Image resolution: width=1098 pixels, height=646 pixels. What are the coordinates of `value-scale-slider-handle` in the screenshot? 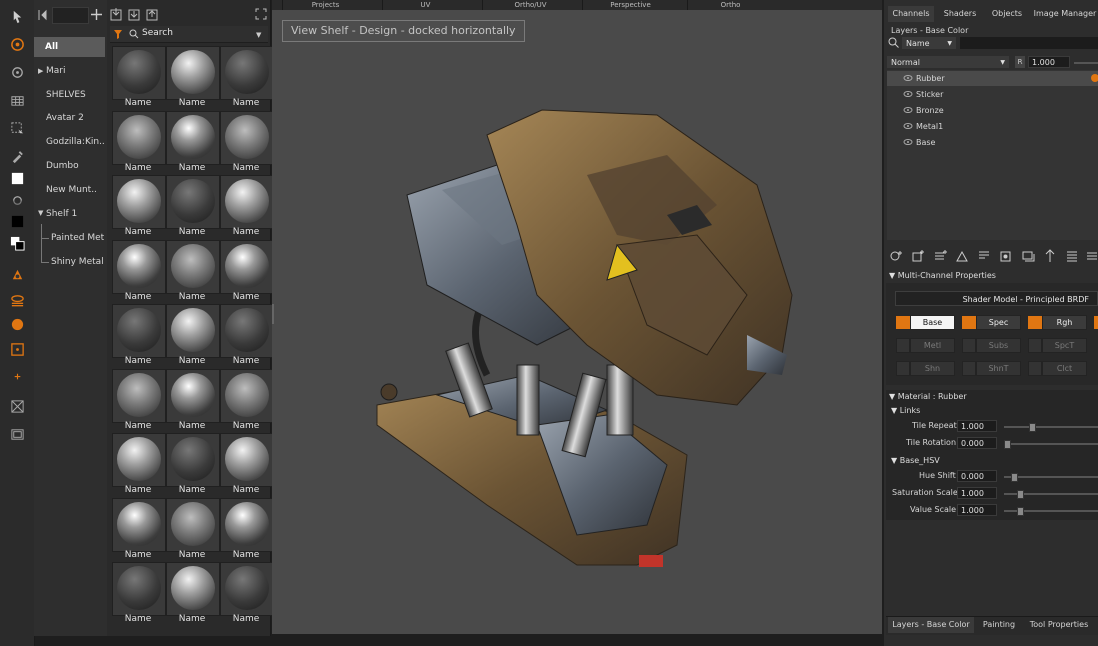 It's located at (1020, 511).